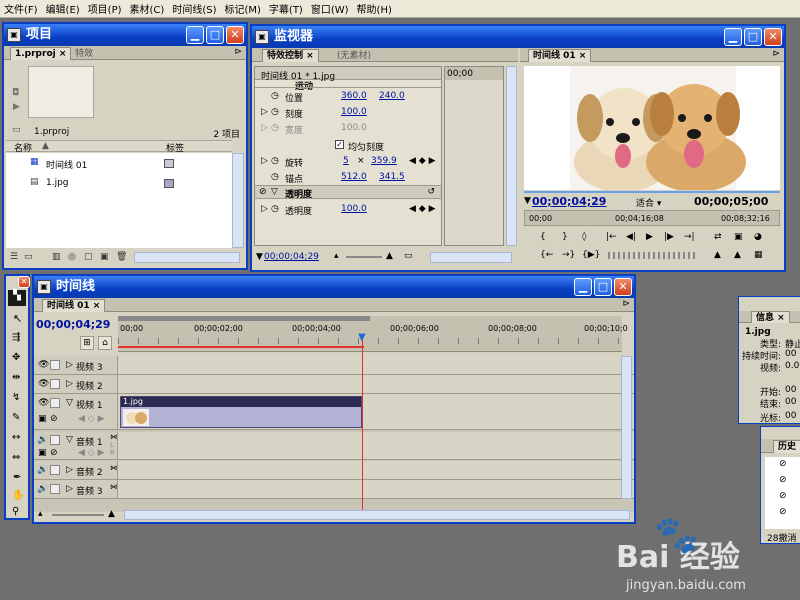  Describe the element at coordinates (354, 209) in the screenshot. I see `opacity-value: 100.0` at that location.